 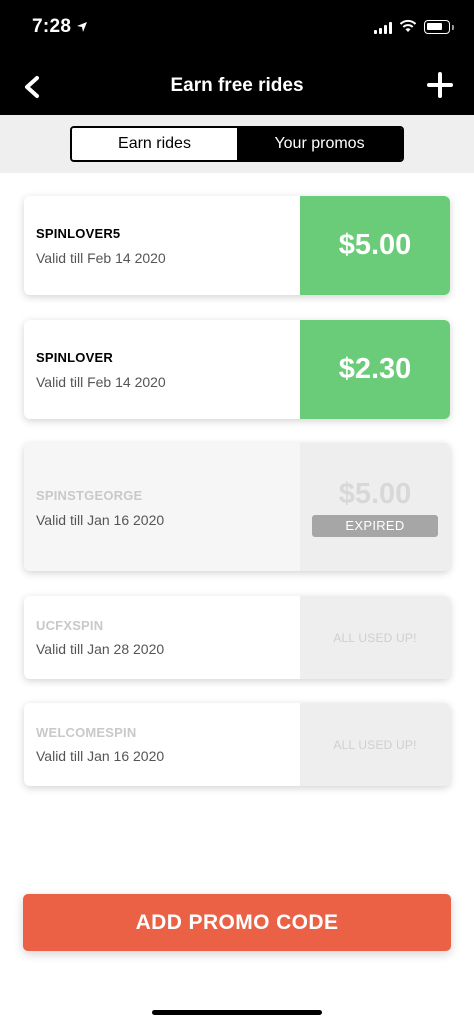 What do you see at coordinates (100, 649) in the screenshot?
I see `promo-valid-date: Valid till Jan 28 2020` at bounding box center [100, 649].